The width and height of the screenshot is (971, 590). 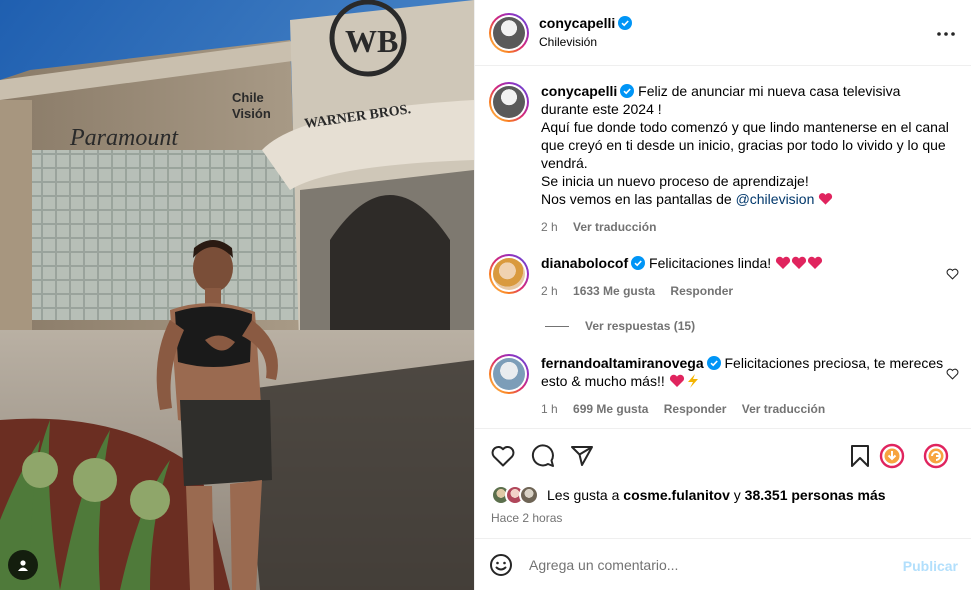 I want to click on tagged-people-button, so click(x=23, y=565).